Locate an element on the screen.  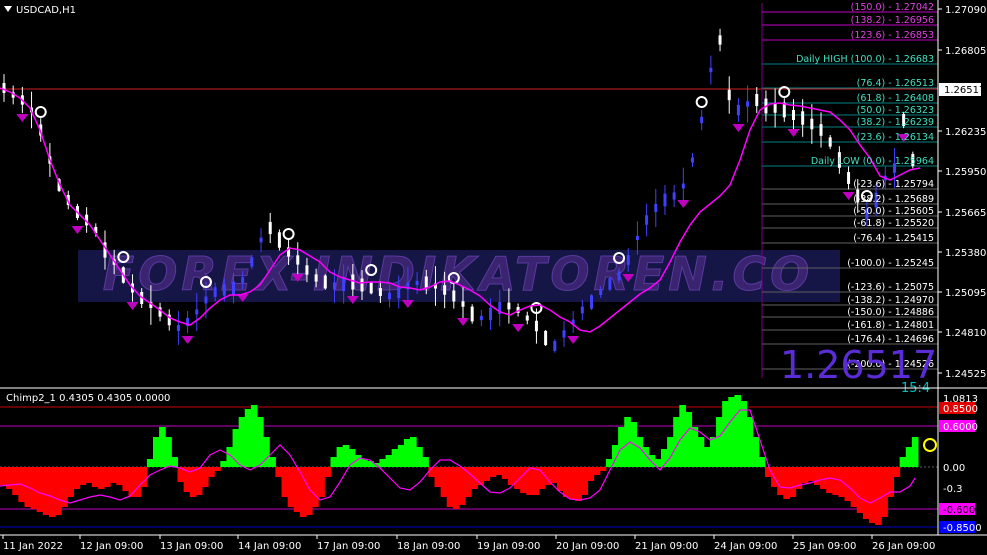
price-tick-label: 1.24810 is located at coordinates (965, 333).